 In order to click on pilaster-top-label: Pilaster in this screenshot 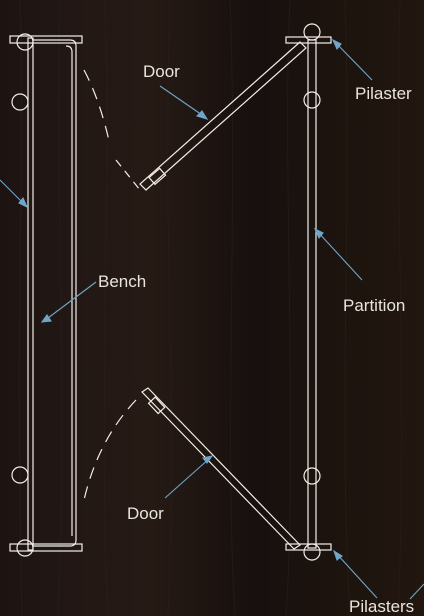, I will do `click(383, 93)`.